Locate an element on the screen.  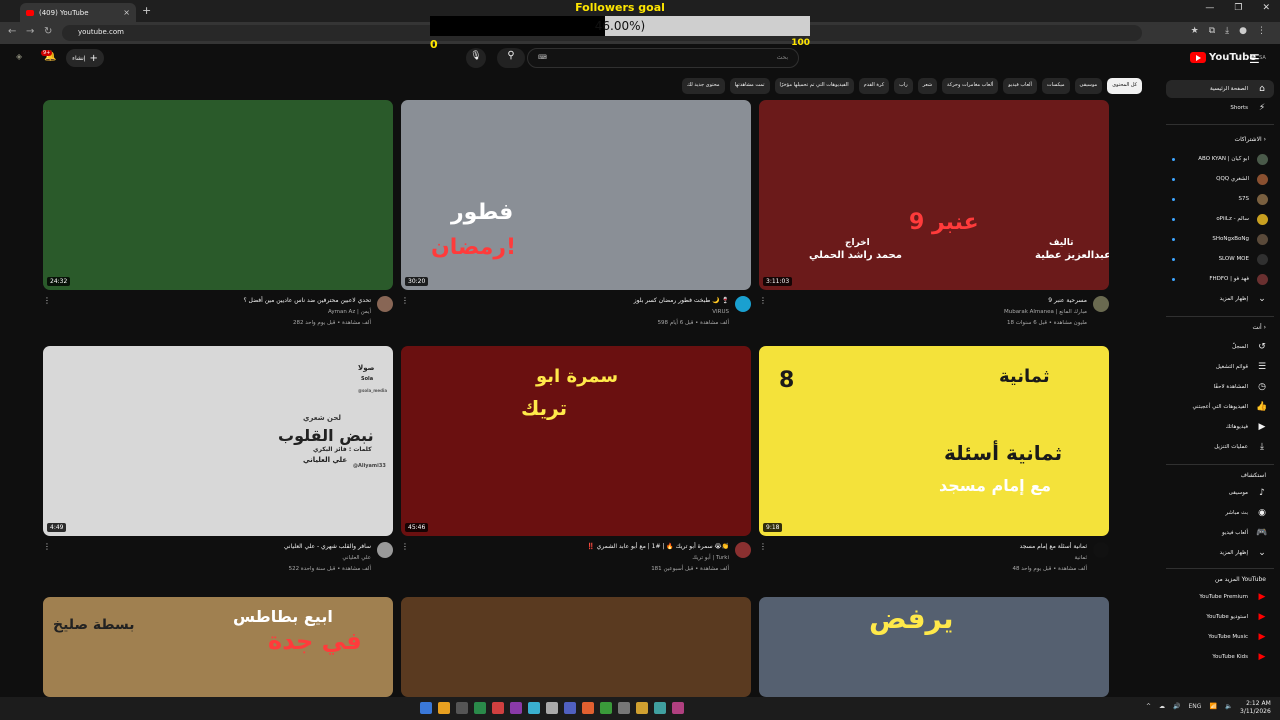
channel-name: Ayman Az | أيمن is located at coordinates (349, 312).